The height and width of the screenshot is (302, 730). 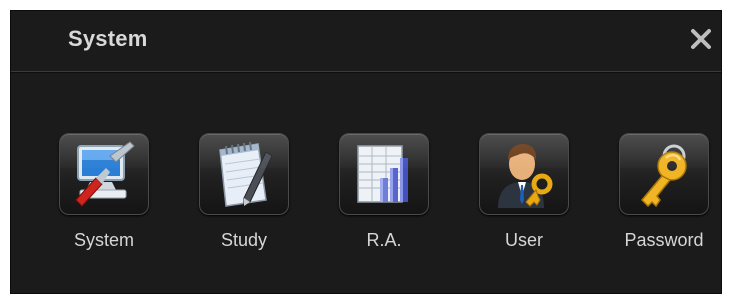 I want to click on menu-item-study: Study, so click(x=244, y=192).